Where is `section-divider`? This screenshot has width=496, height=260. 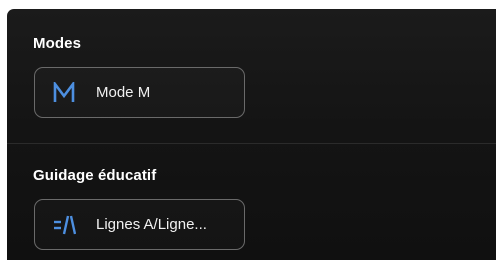
section-divider is located at coordinates (251, 143).